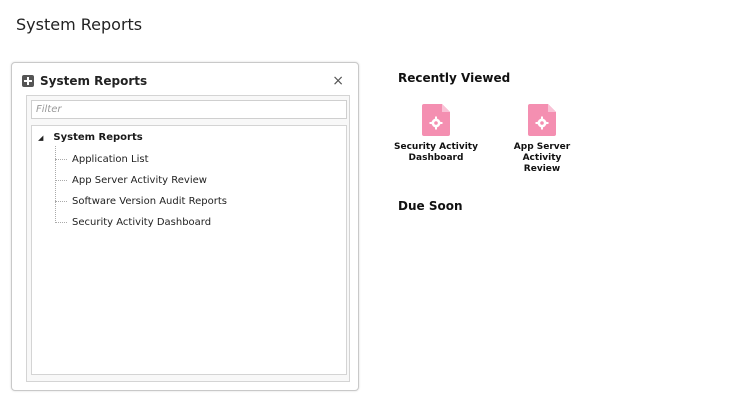 The height and width of the screenshot is (406, 745). What do you see at coordinates (110, 159) in the screenshot?
I see `tree-item-label: Application List` at bounding box center [110, 159].